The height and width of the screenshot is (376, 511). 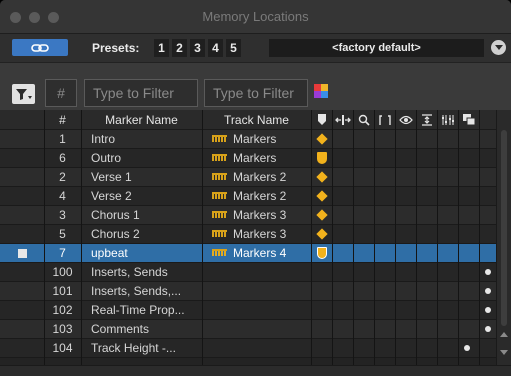 What do you see at coordinates (23, 94) in the screenshot?
I see `filter-menu-button` at bounding box center [23, 94].